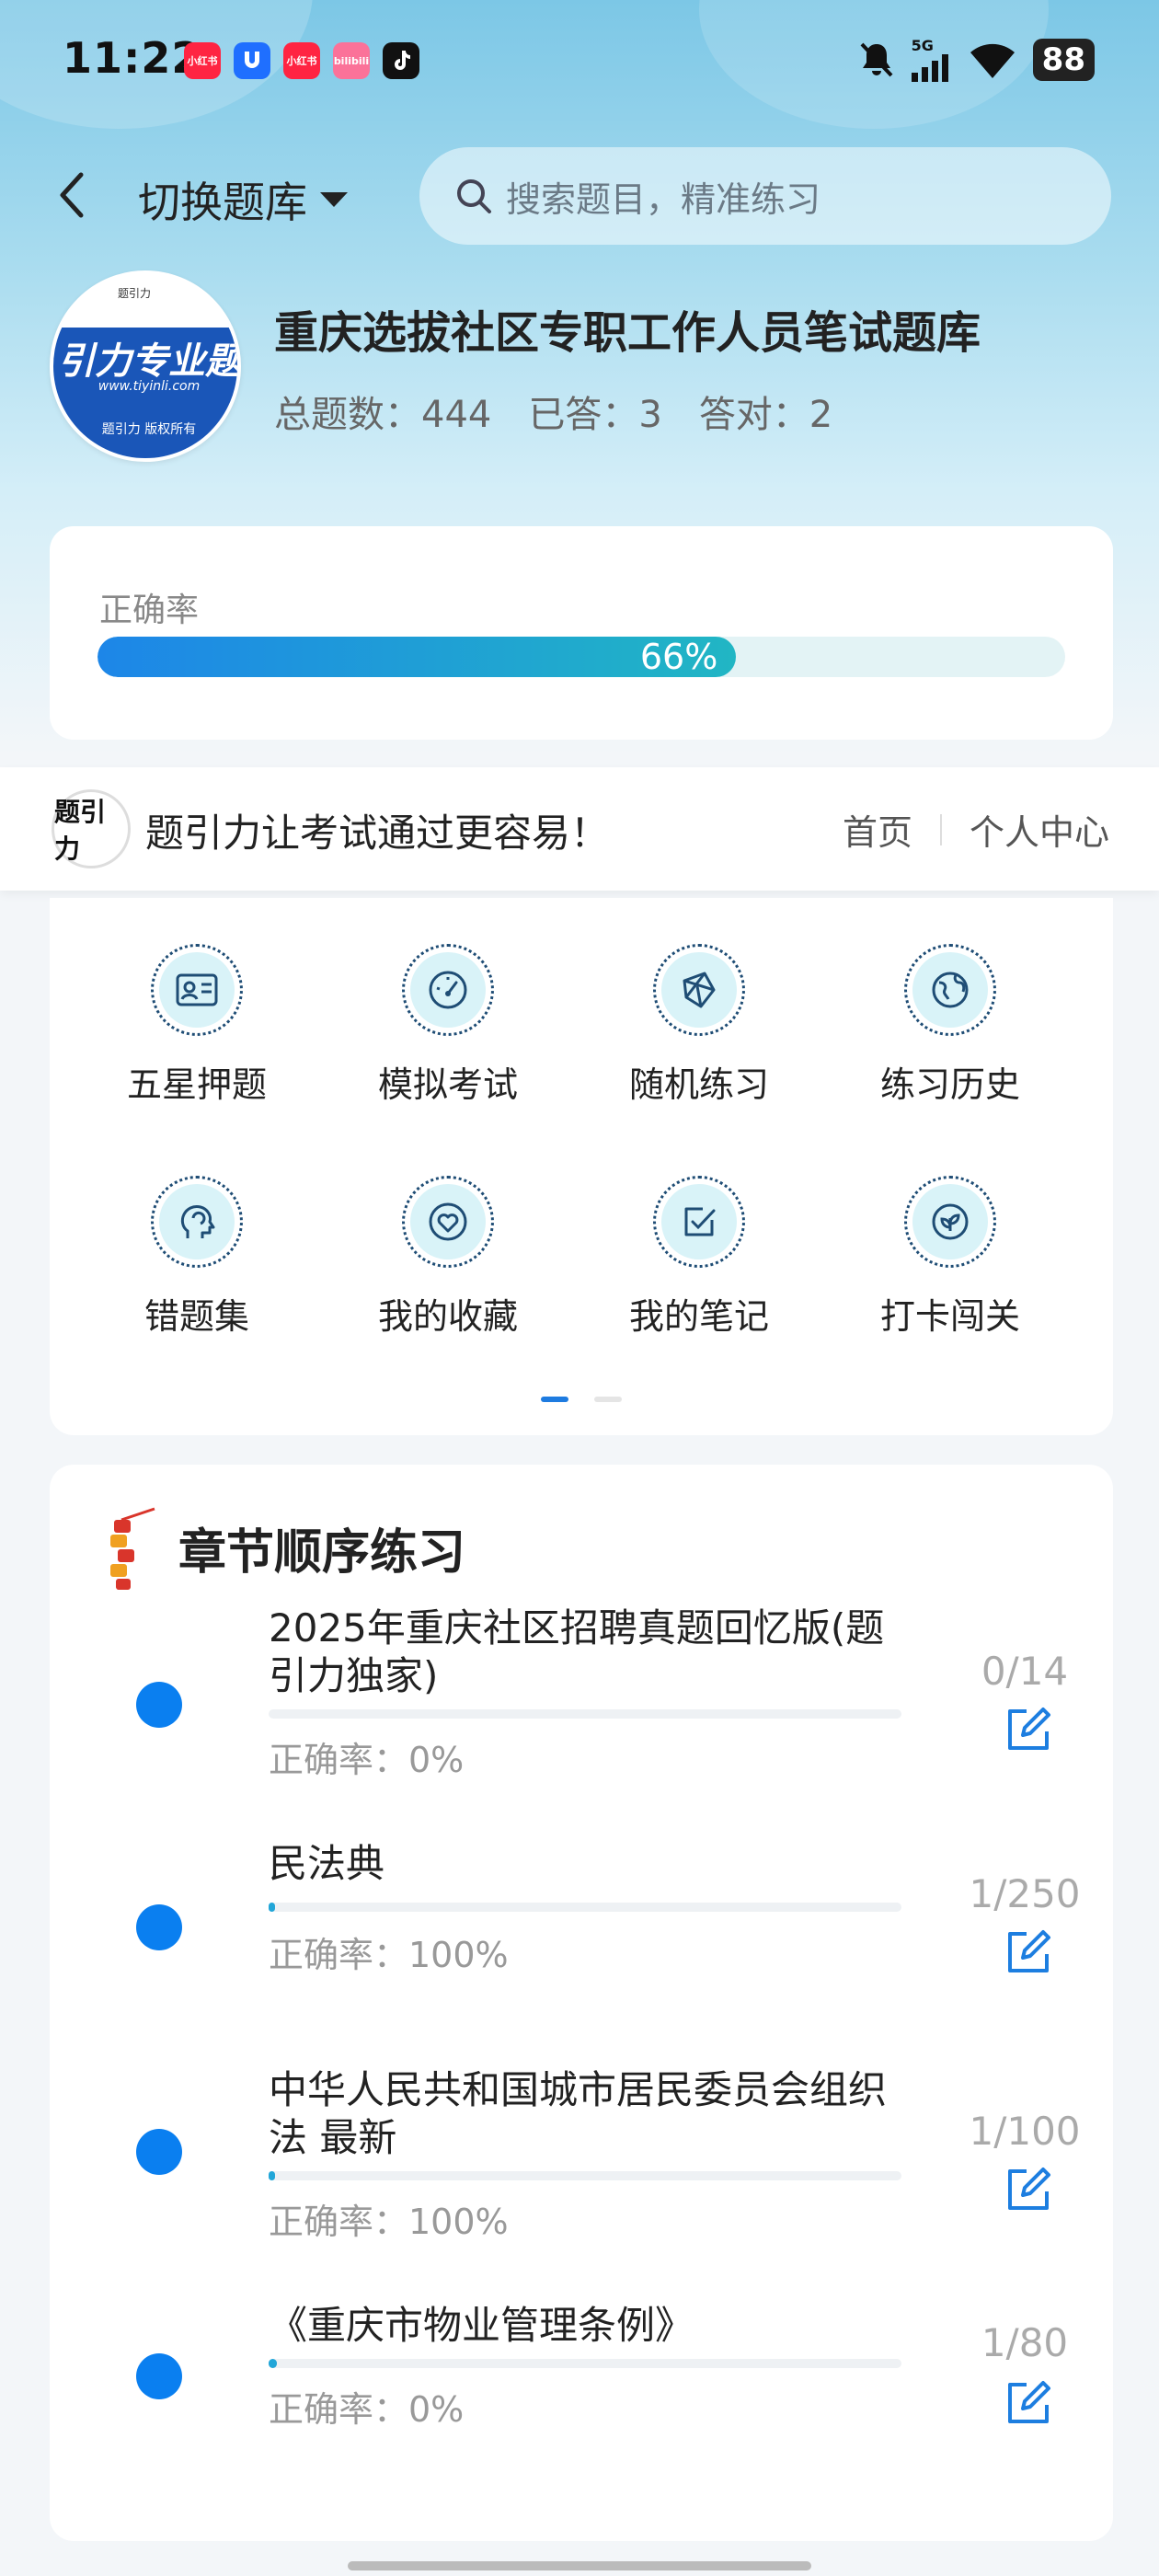 The height and width of the screenshot is (2576, 1159). Describe the element at coordinates (699, 990) in the screenshot. I see `network-icon` at that location.